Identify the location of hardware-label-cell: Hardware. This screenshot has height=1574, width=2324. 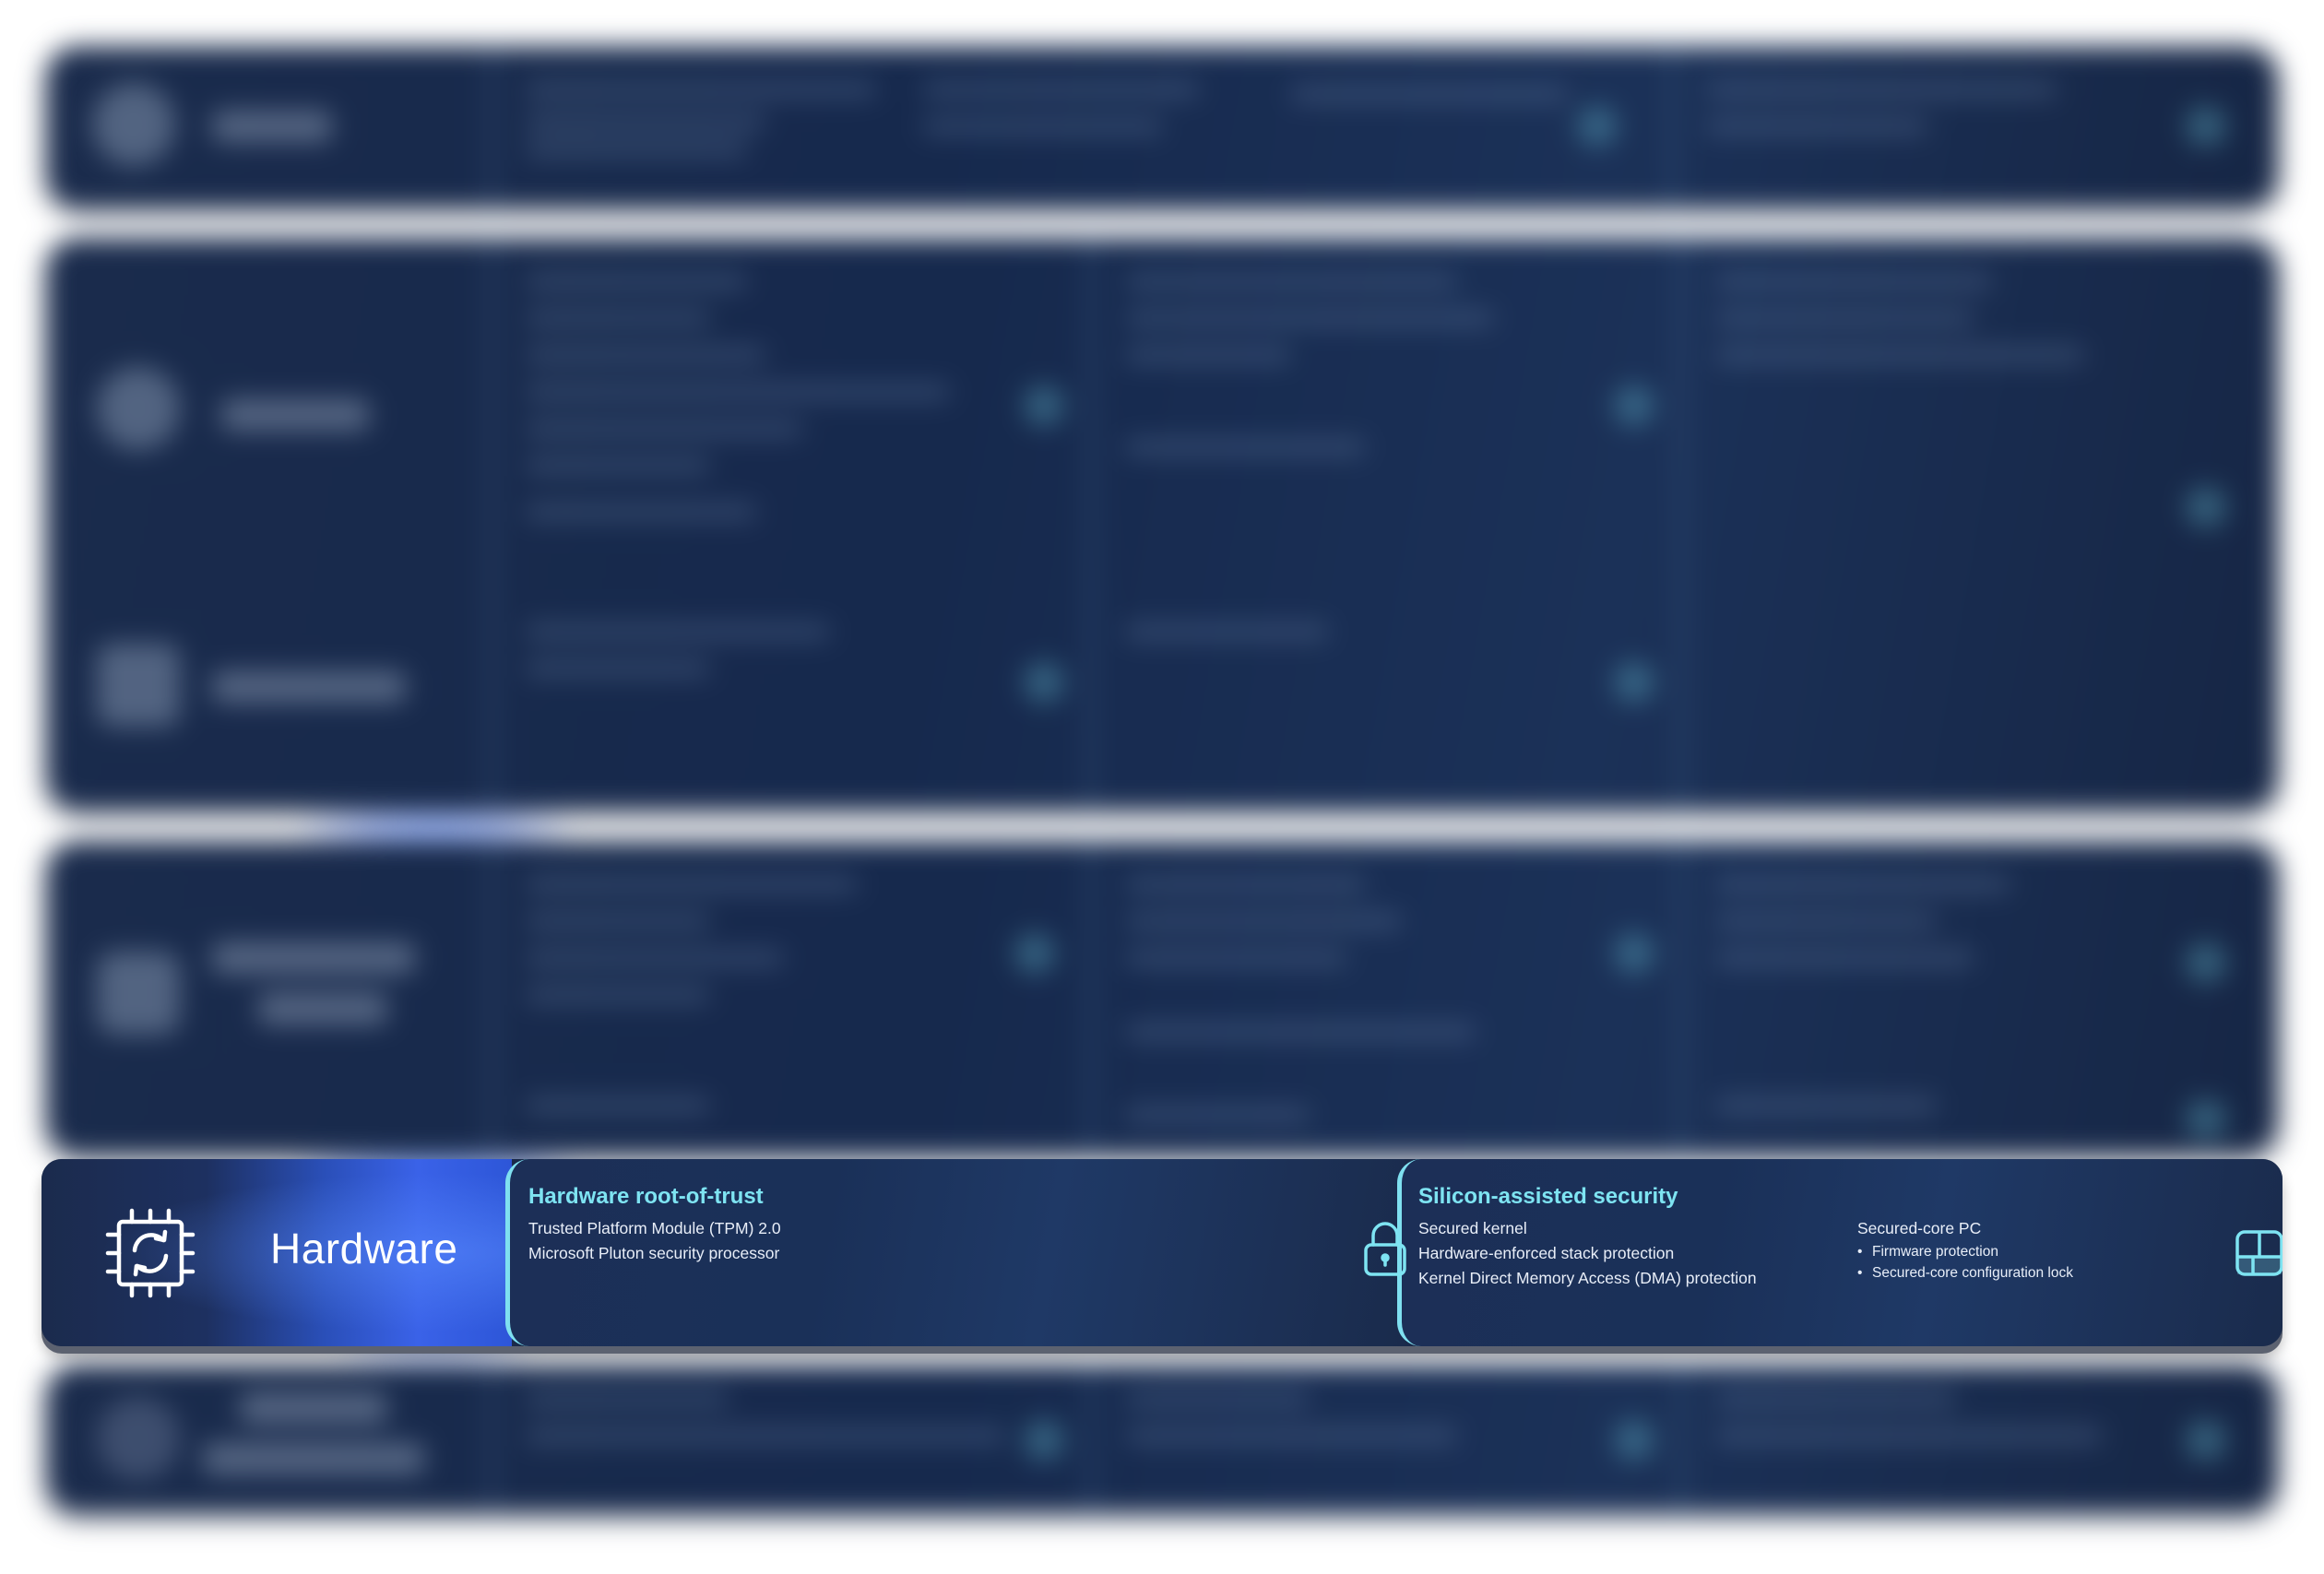
(277, 1252).